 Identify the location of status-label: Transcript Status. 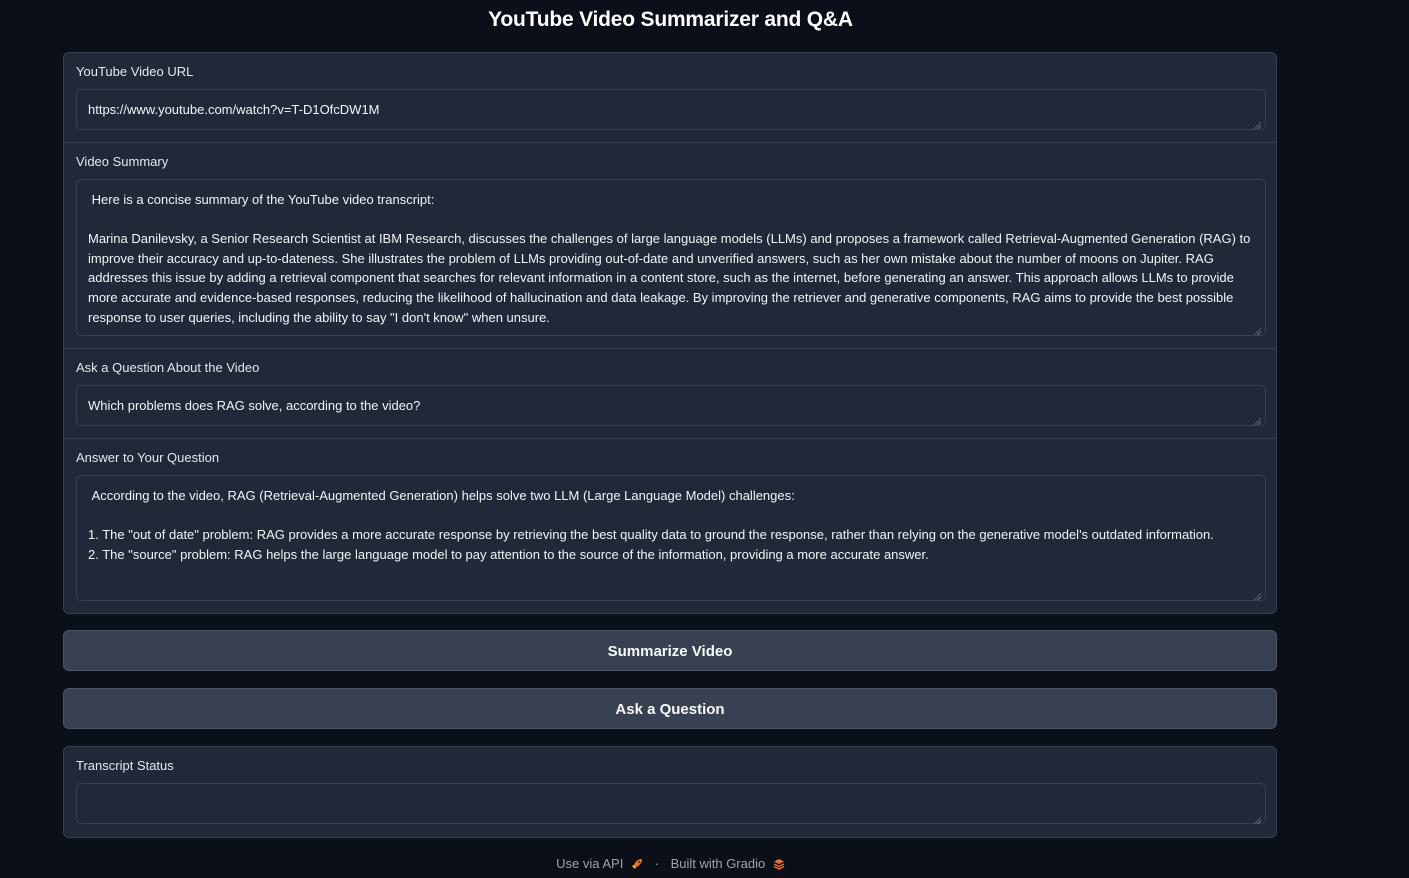
(125, 765).